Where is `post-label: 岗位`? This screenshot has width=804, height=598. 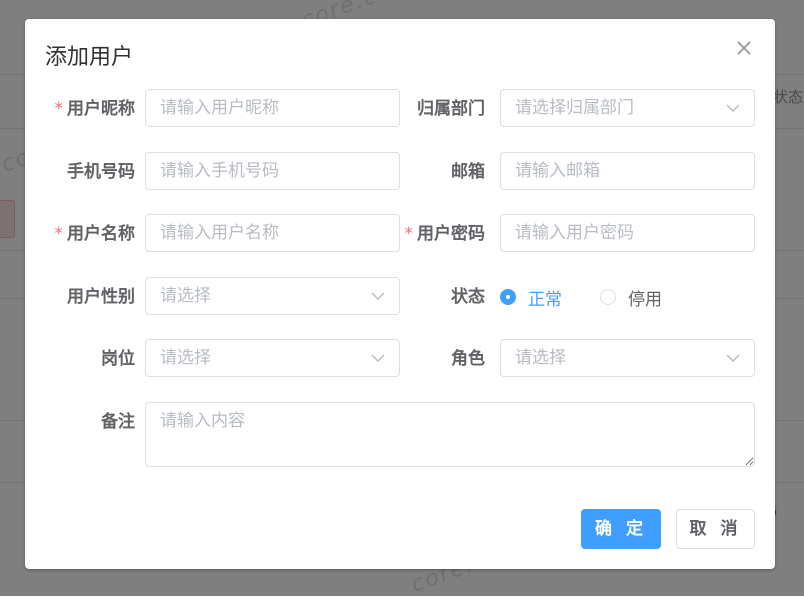
post-label: 岗位 is located at coordinates (118, 359).